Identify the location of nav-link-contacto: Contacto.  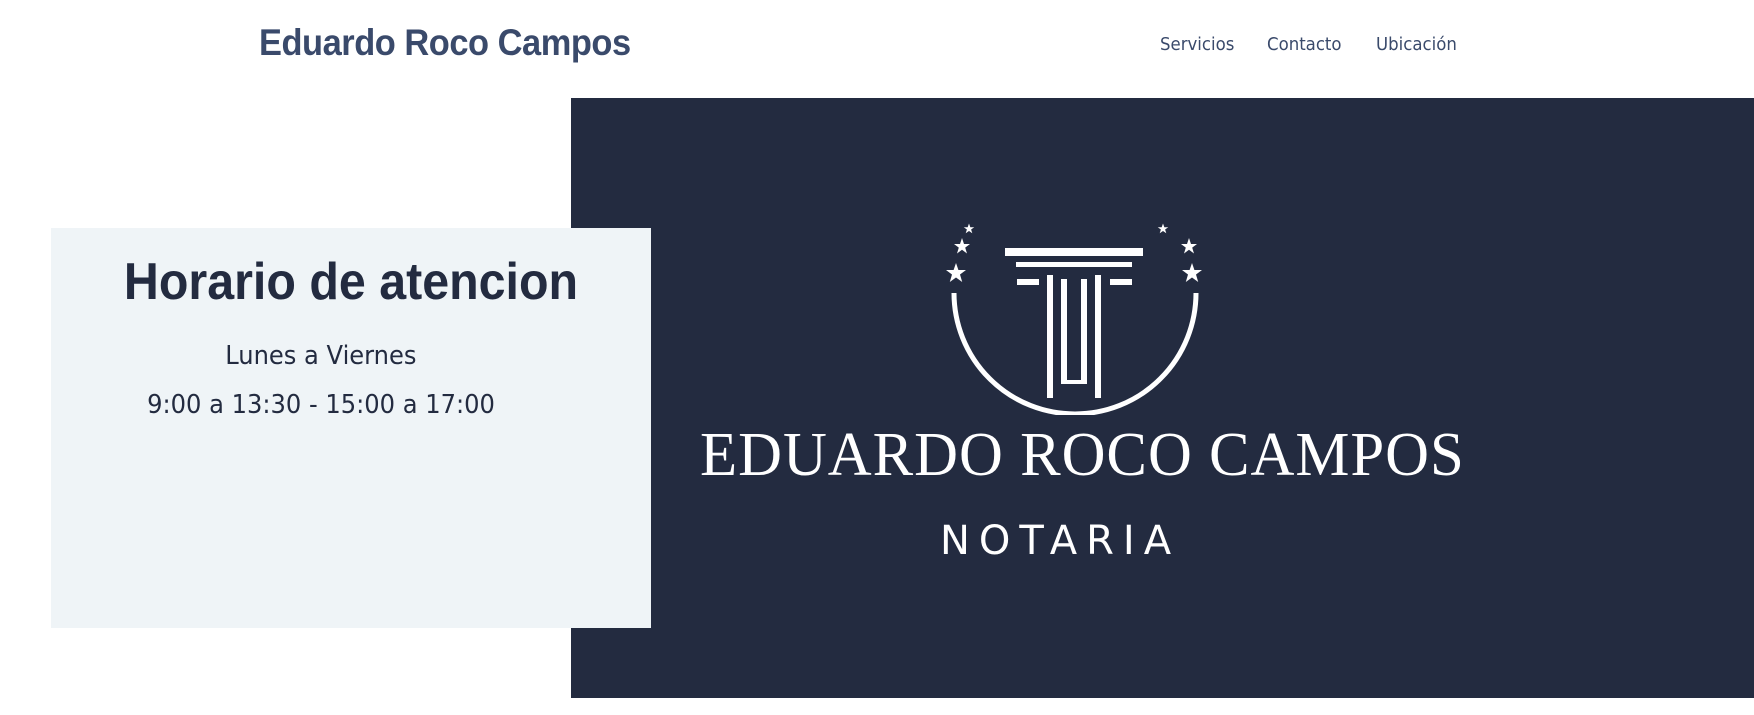
(1307, 44).